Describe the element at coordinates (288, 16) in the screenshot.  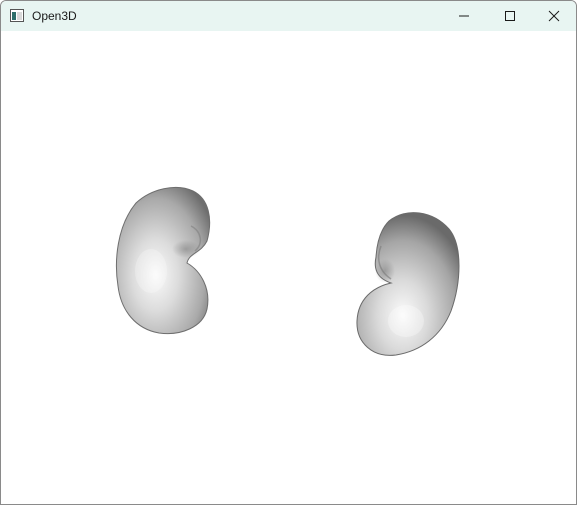
I see `title-bar: Open3D` at that location.